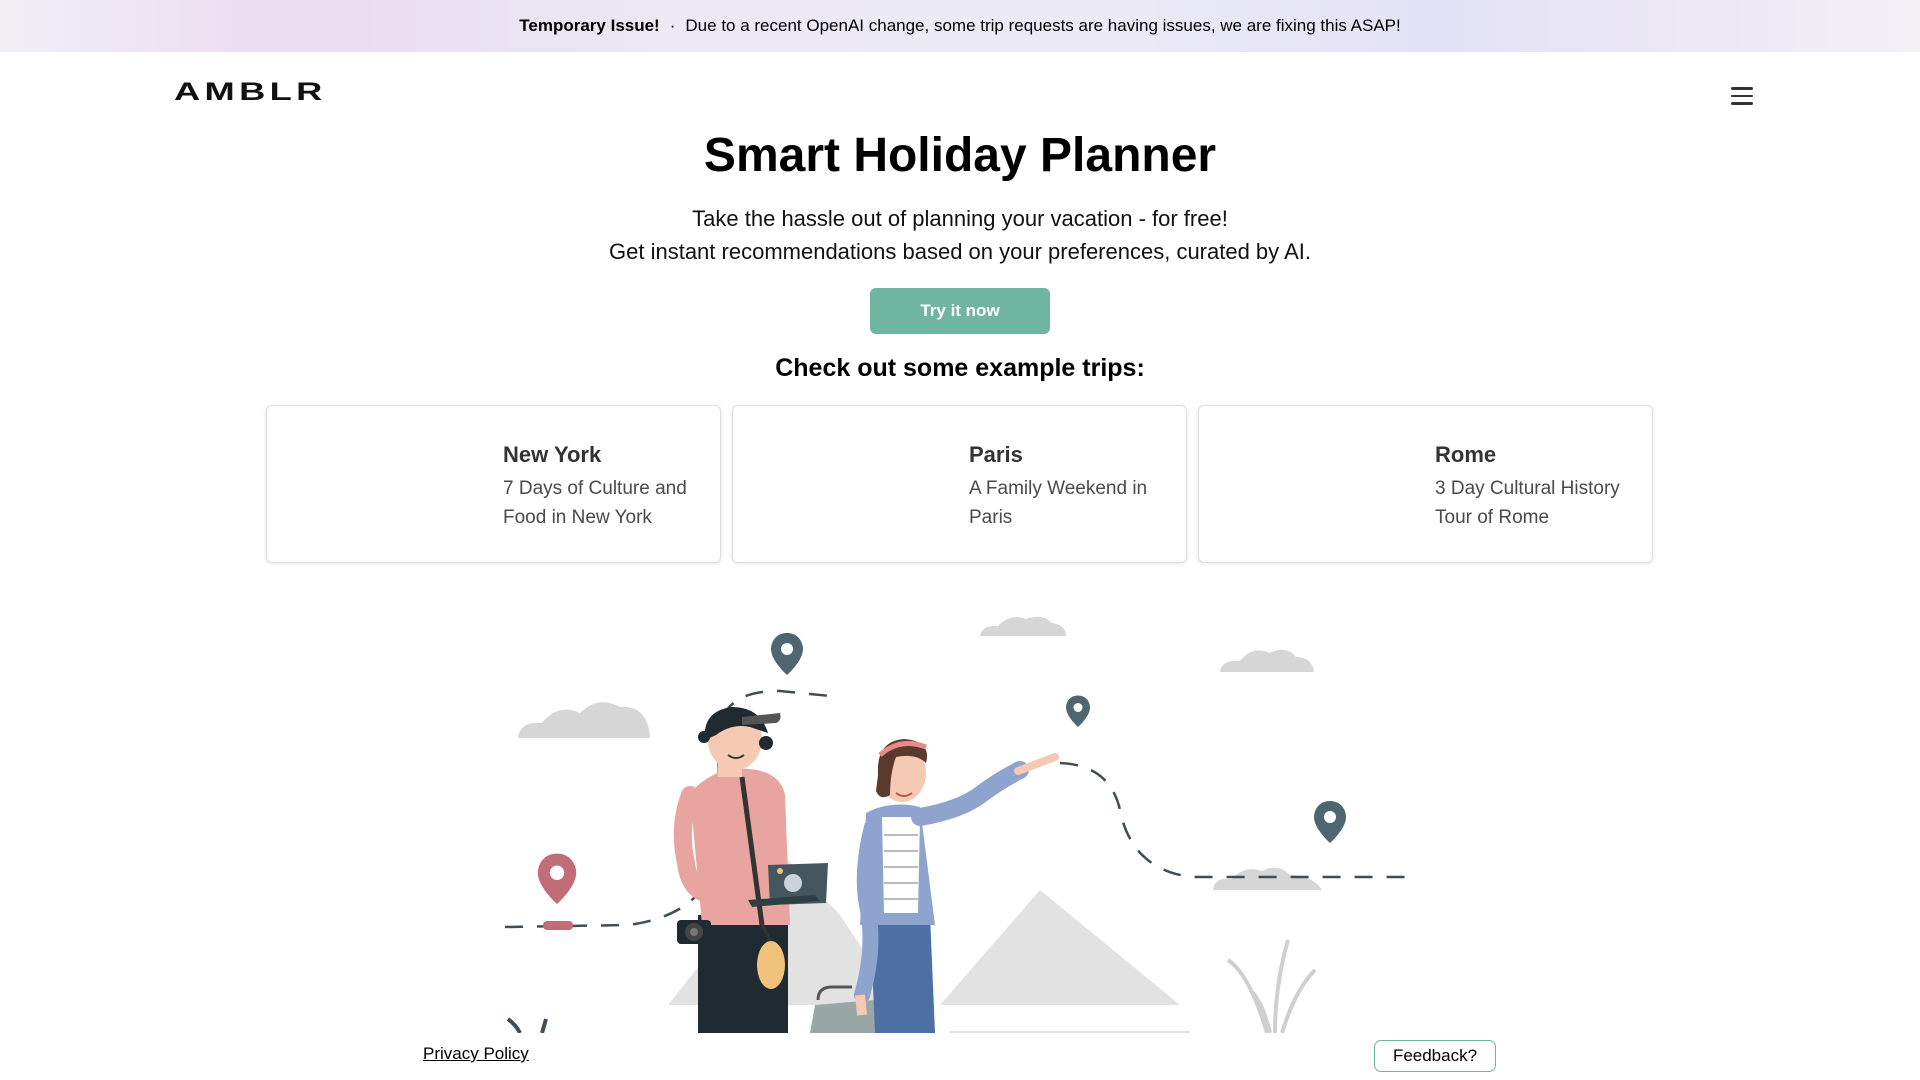 The width and height of the screenshot is (1920, 1080). What do you see at coordinates (996, 454) in the screenshot?
I see `trip-city: Paris` at bounding box center [996, 454].